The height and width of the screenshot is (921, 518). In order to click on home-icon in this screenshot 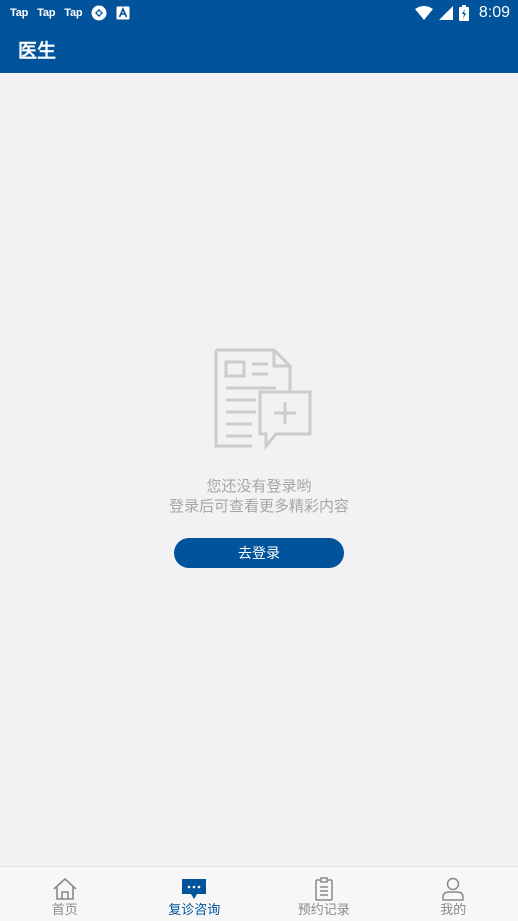, I will do `click(65, 889)`.